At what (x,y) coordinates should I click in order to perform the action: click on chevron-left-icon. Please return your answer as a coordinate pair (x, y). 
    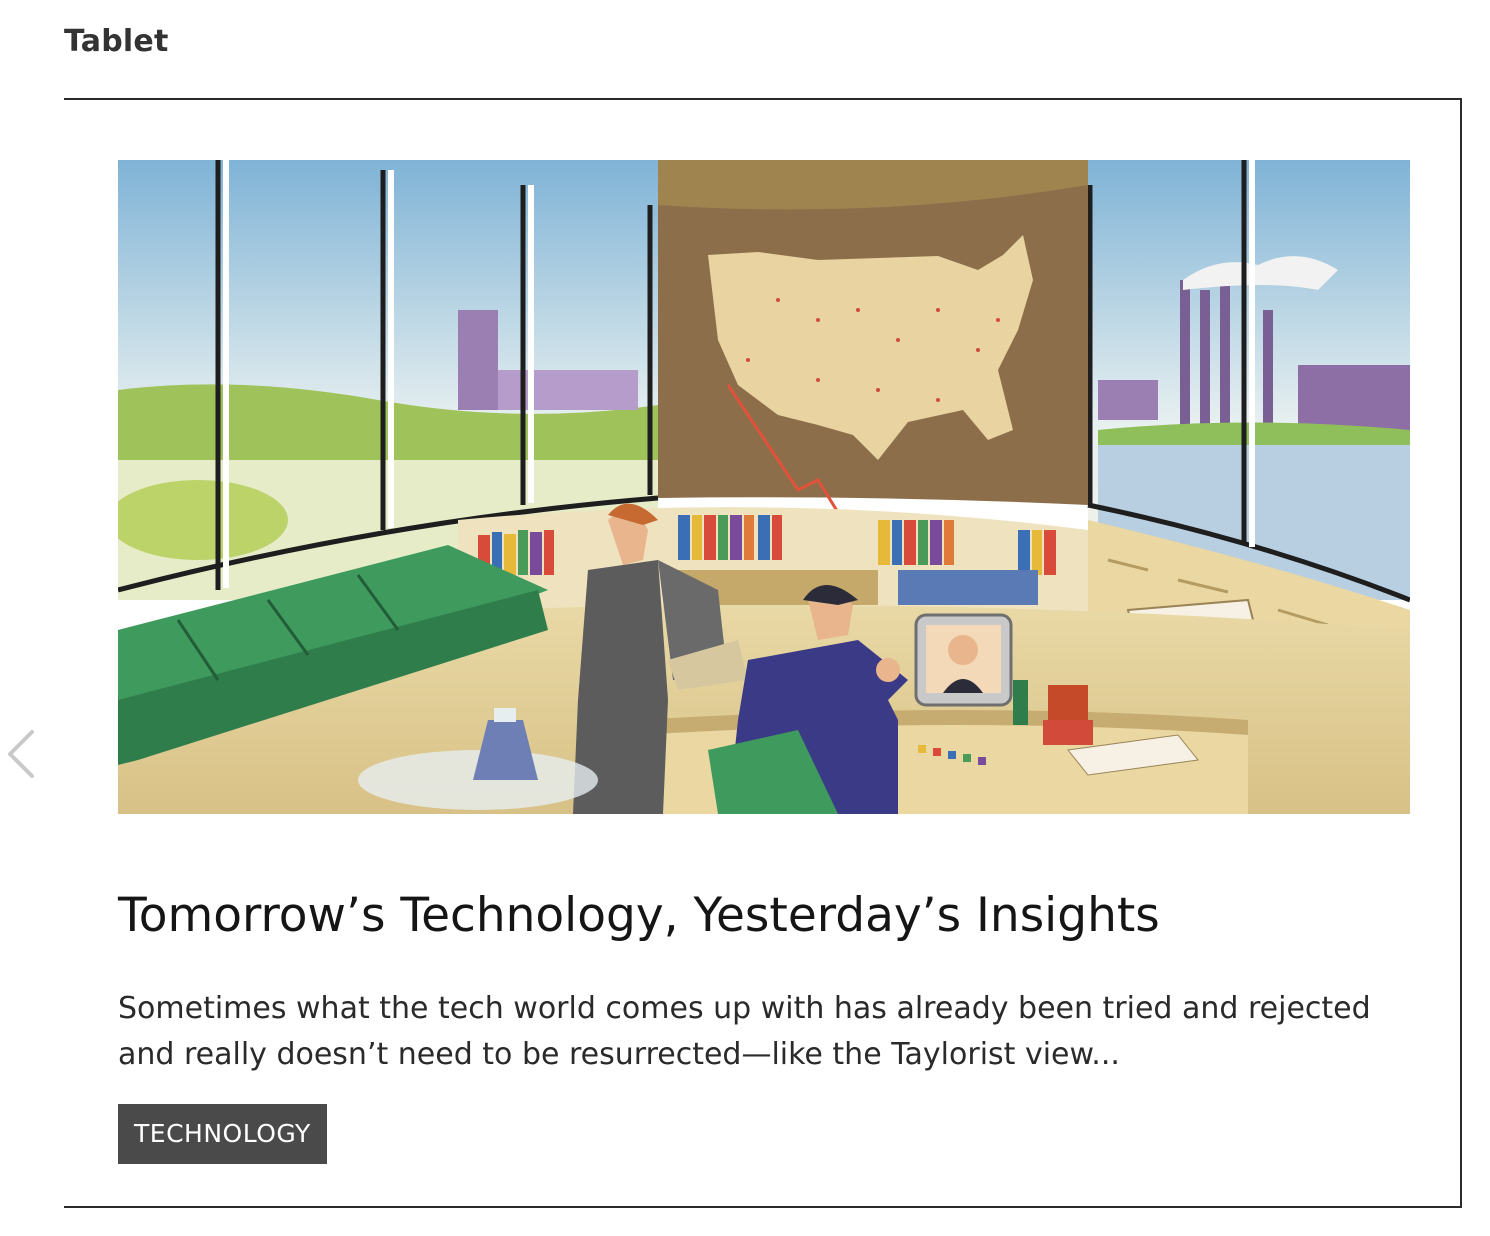
    Looking at the image, I should click on (22, 754).